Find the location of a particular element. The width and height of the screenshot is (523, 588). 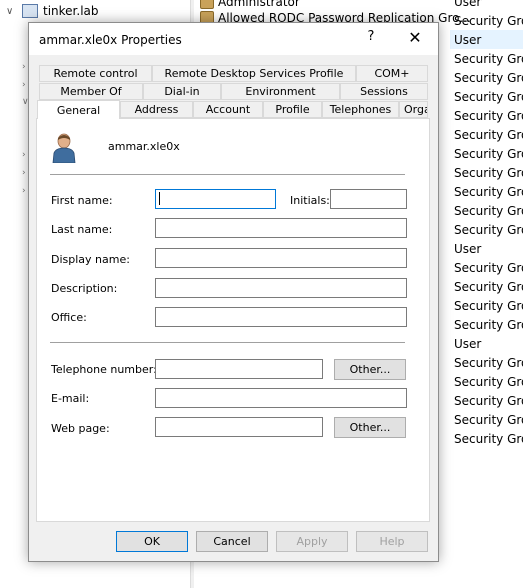

tab-general: General is located at coordinates (78, 109).